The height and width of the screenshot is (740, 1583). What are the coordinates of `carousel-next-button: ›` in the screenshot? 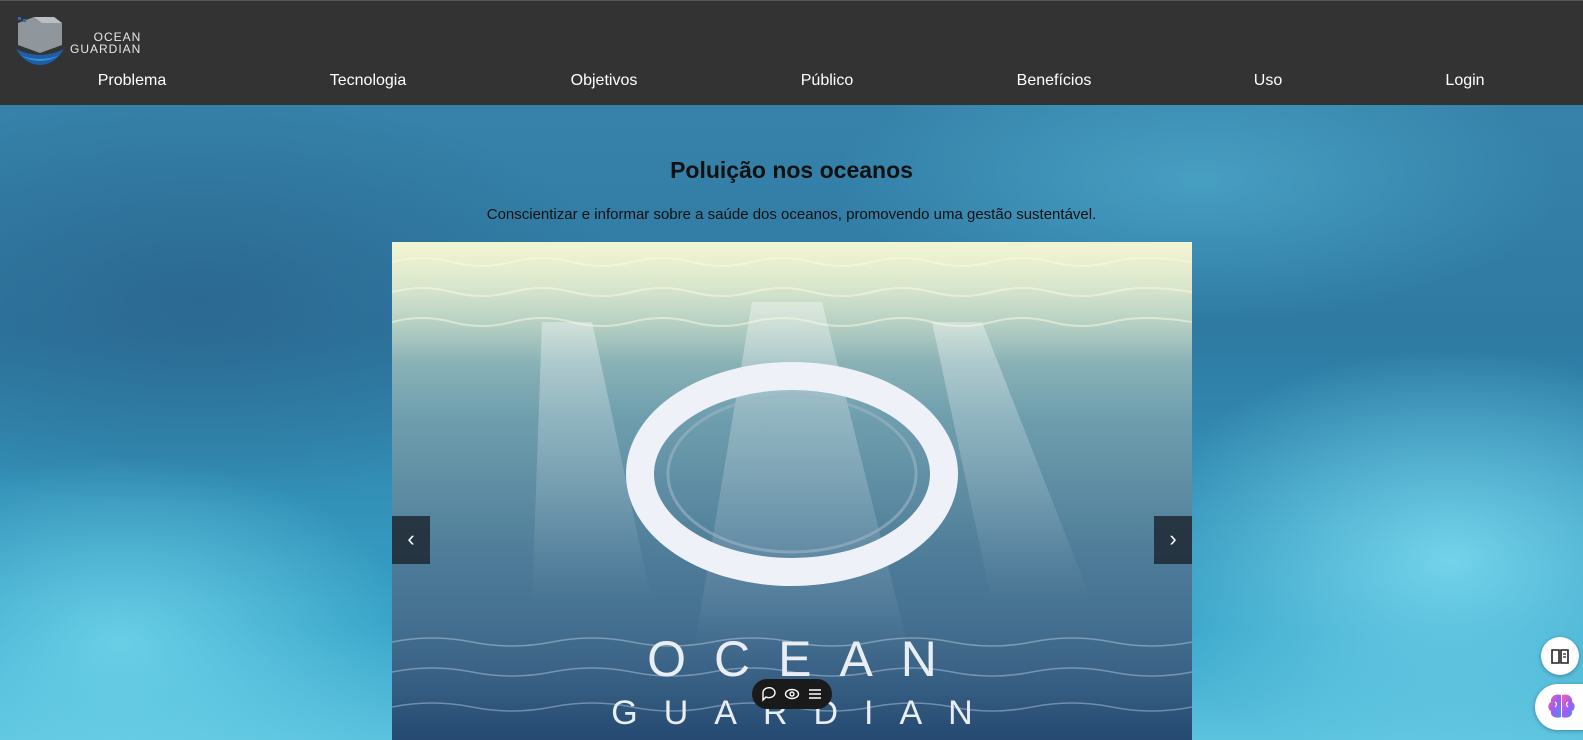 It's located at (1173, 540).